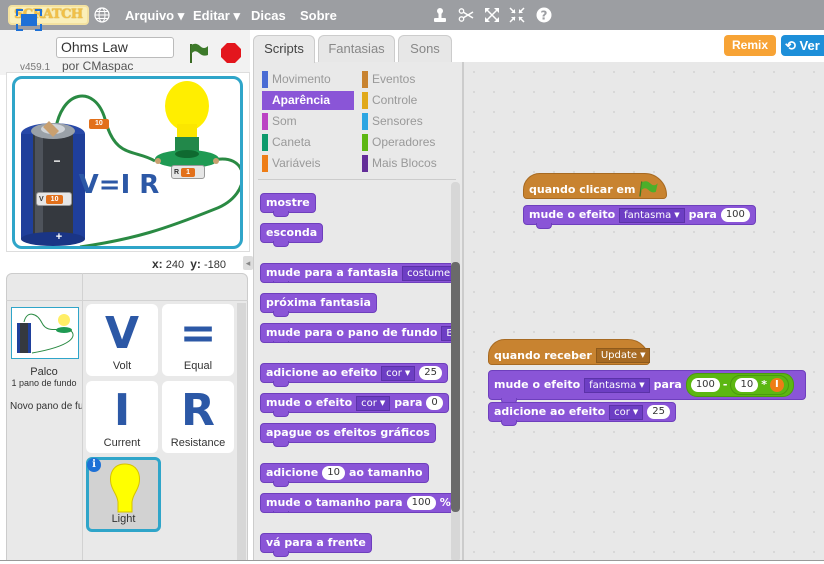 The height and width of the screenshot is (564, 824). What do you see at coordinates (412, 562) in the screenshot?
I see `bottom-strip` at bounding box center [412, 562].